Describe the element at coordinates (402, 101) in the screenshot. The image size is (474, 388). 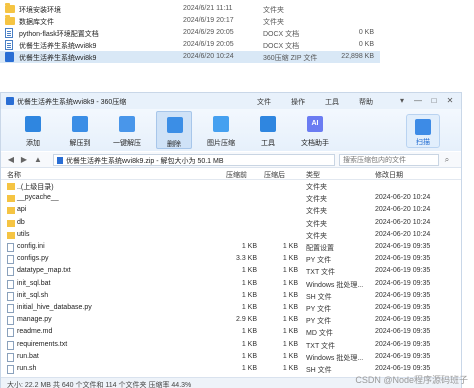
I see `skin-icon: ▾` at that location.